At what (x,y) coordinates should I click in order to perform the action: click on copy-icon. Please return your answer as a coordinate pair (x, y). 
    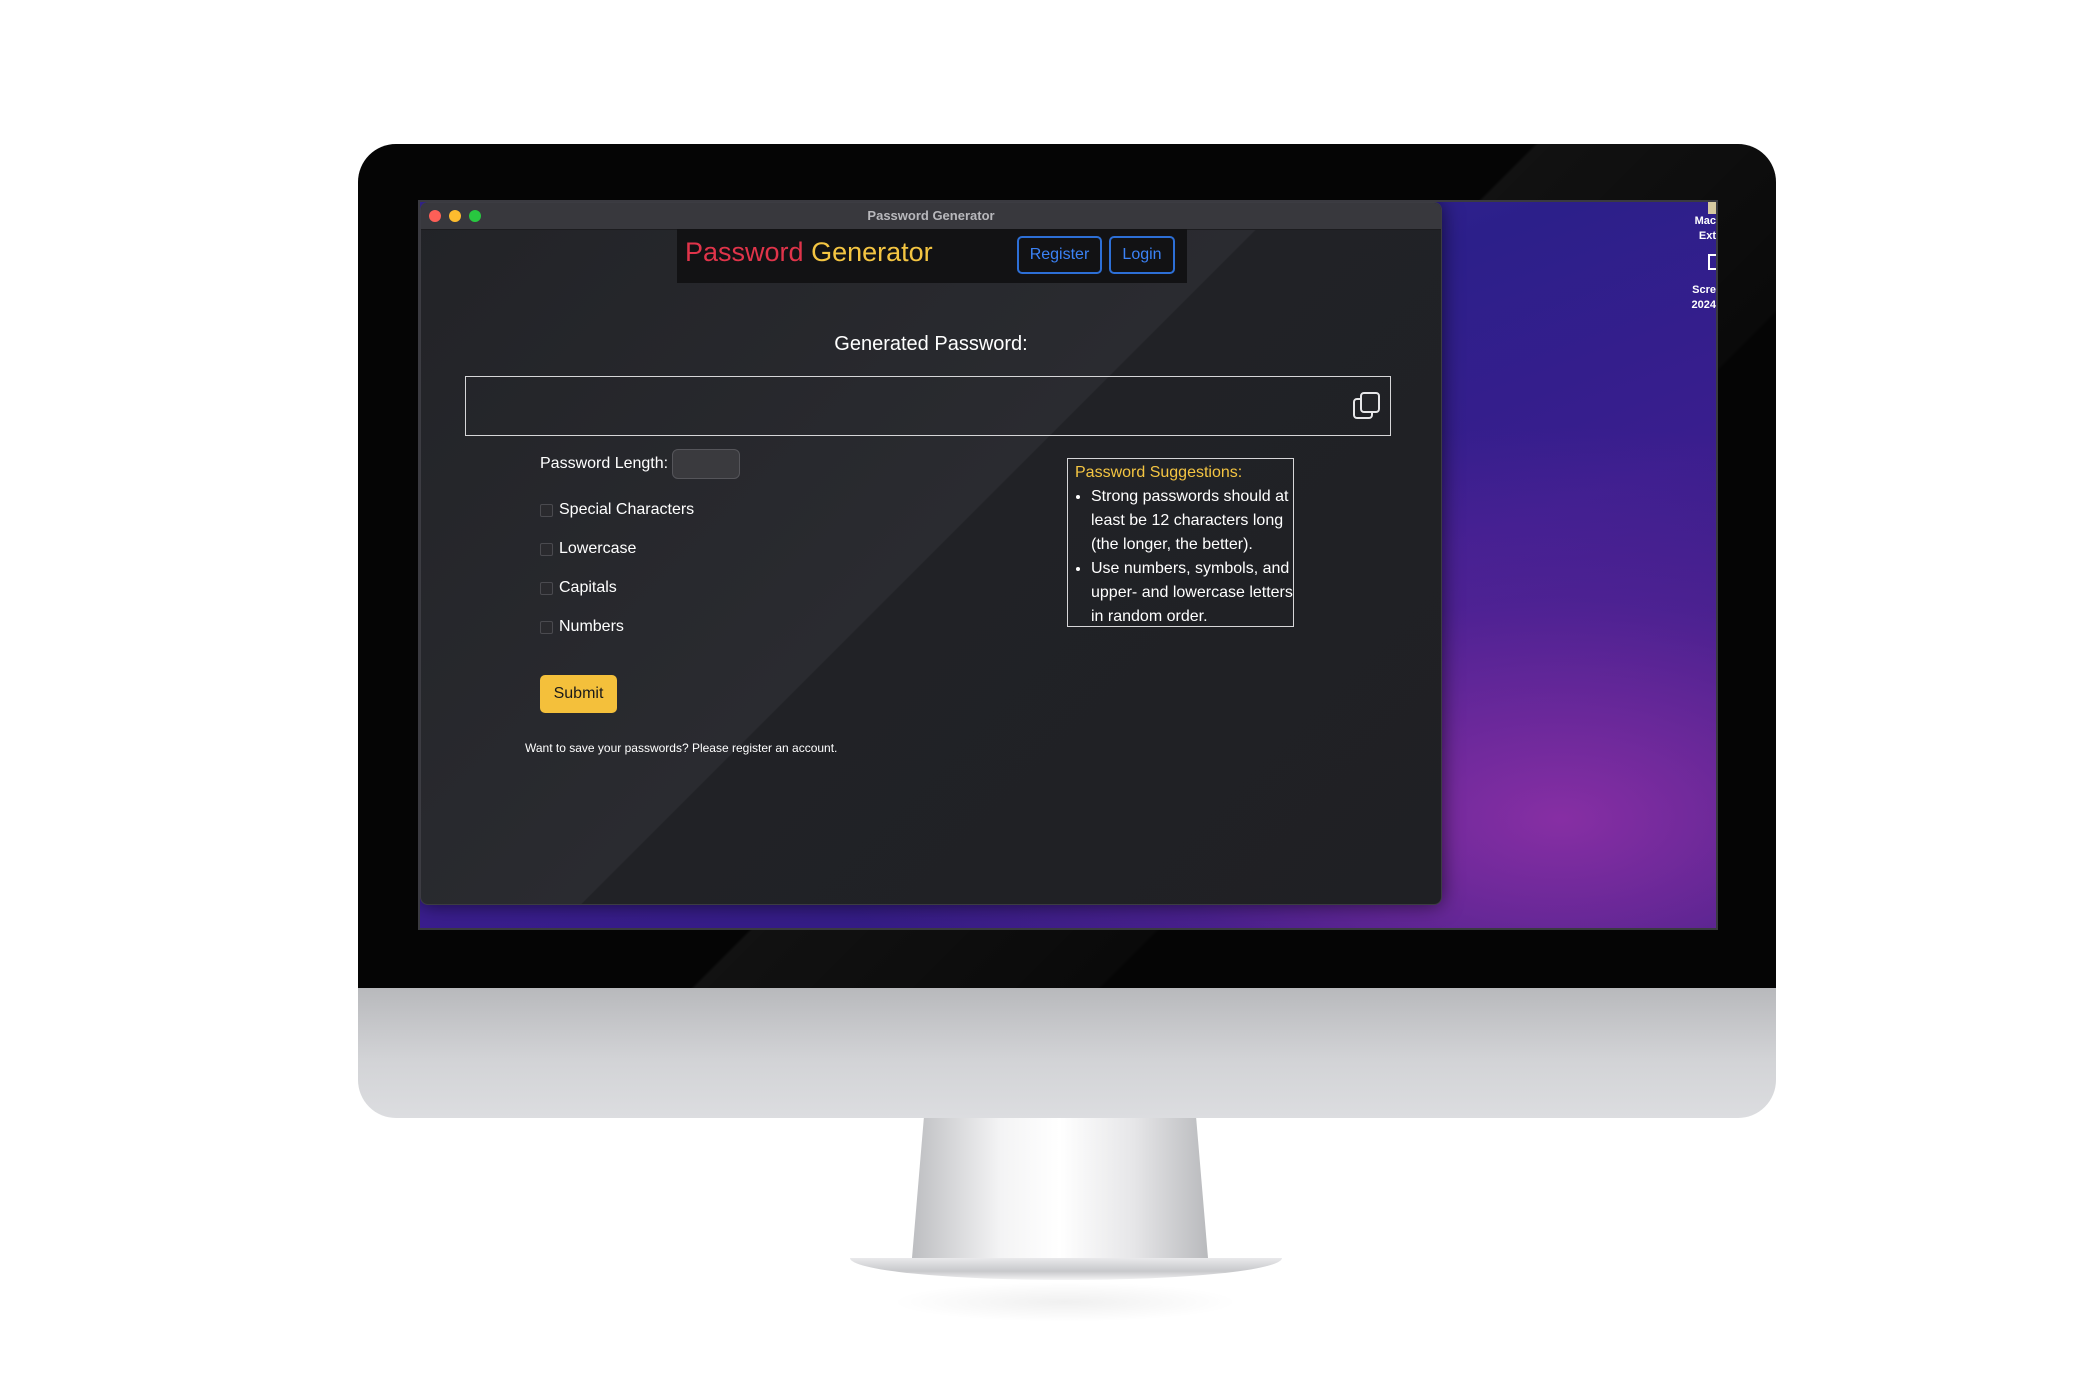
    Looking at the image, I should click on (1367, 406).